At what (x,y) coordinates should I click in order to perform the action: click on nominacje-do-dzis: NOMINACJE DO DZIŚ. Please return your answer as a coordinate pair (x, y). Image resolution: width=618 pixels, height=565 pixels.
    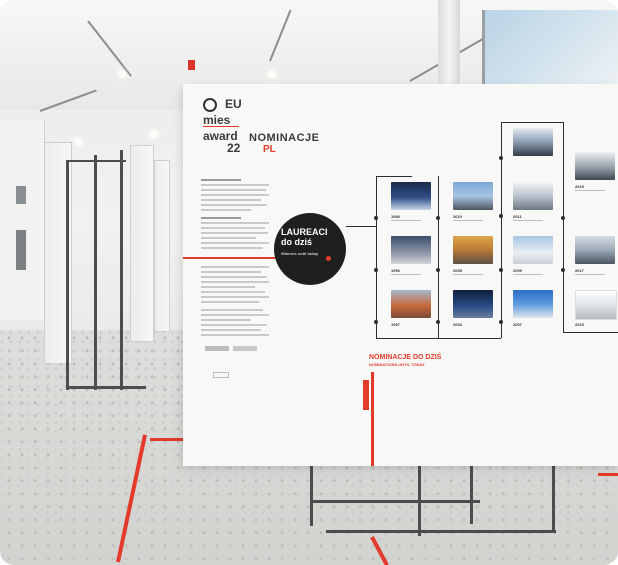
    Looking at the image, I should click on (405, 357).